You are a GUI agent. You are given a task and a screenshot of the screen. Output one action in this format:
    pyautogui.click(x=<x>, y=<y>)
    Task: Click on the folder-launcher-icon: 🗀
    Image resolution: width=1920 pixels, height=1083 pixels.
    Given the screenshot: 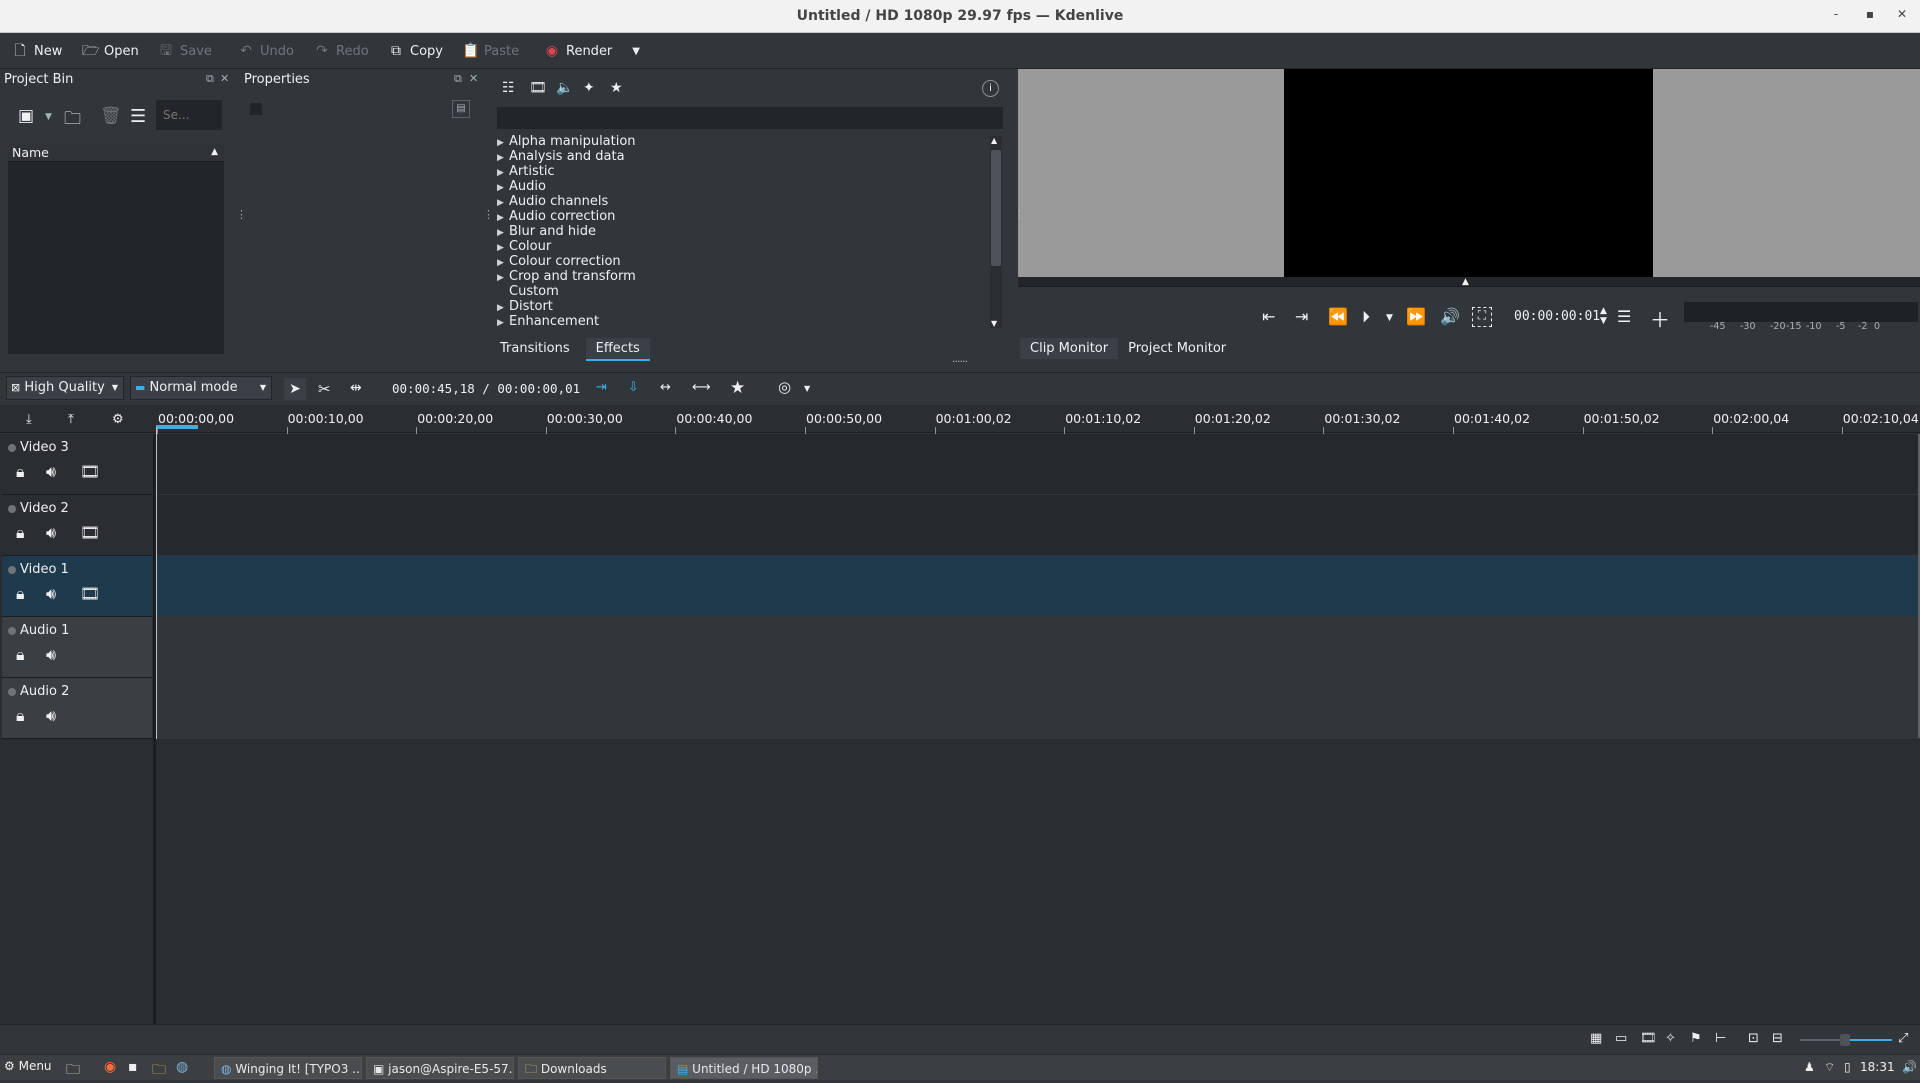 What is the action you would take?
    pyautogui.click(x=159, y=1071)
    